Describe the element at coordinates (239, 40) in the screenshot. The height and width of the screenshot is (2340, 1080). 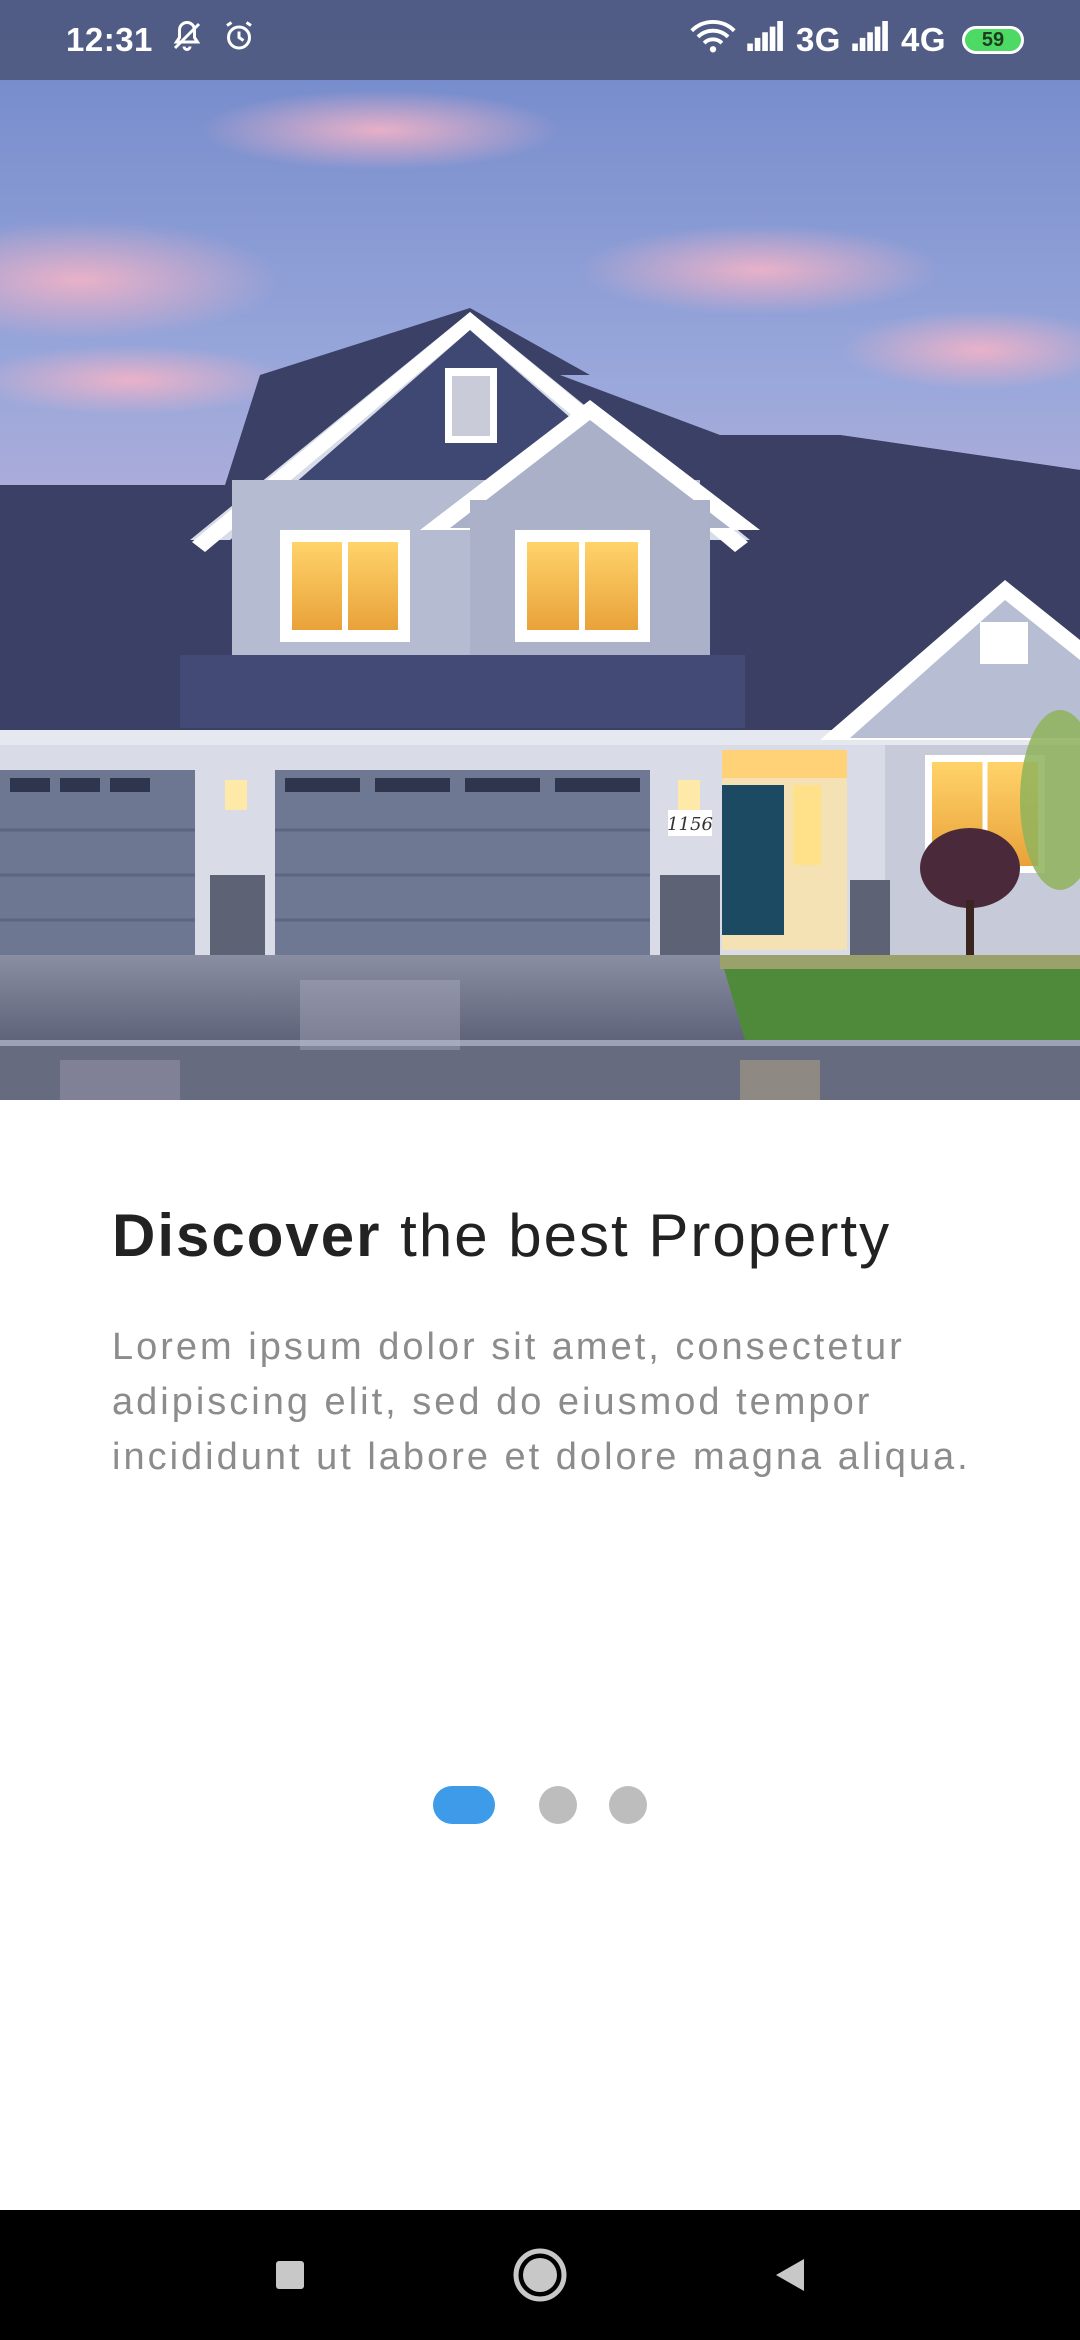
I see `alarm-icon` at that location.